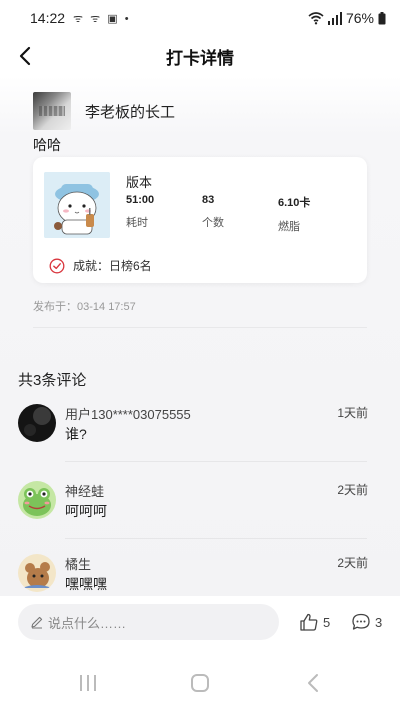 Image resolution: width=400 pixels, height=711 pixels. I want to click on workout-image, so click(77, 205).